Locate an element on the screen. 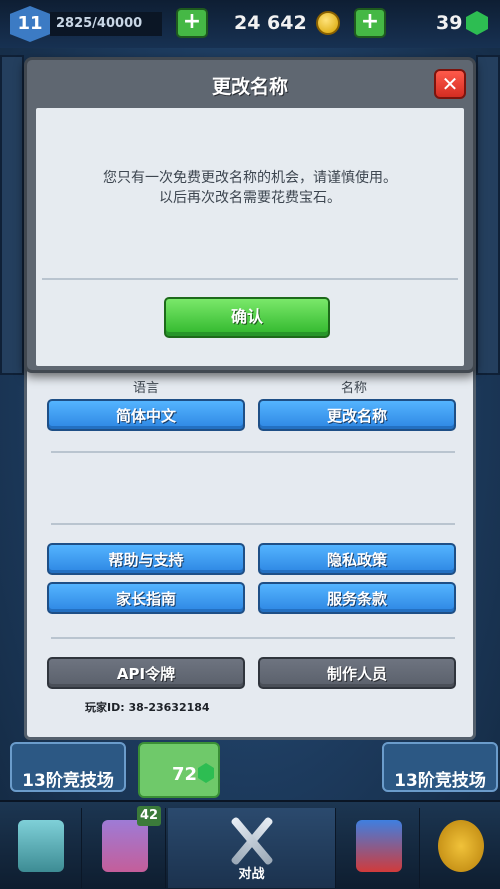  nav-tab-battle: 对战 is located at coordinates (252, 848).